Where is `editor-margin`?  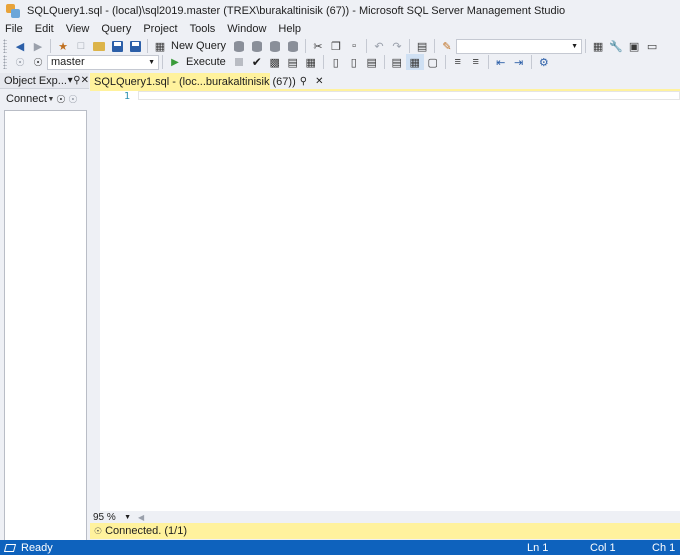 editor-margin is located at coordinates (95, 301).